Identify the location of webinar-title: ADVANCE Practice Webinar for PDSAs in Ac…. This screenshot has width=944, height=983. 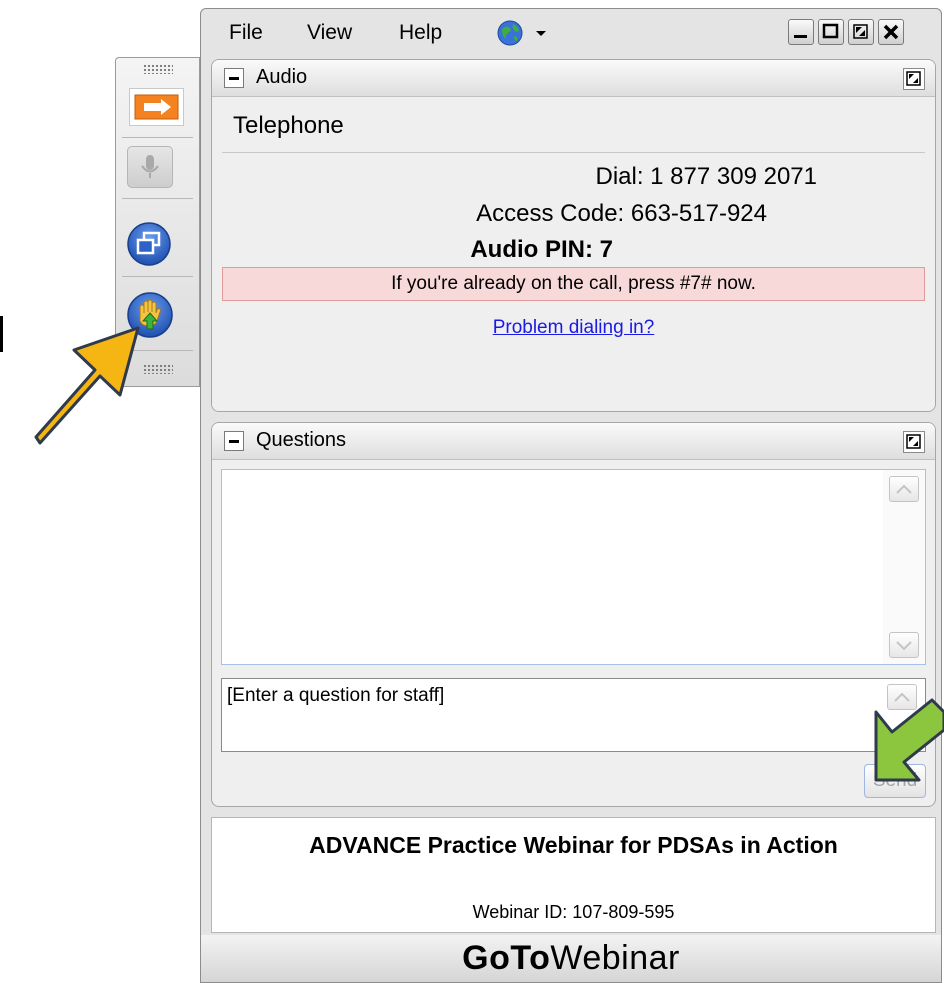
(573, 845).